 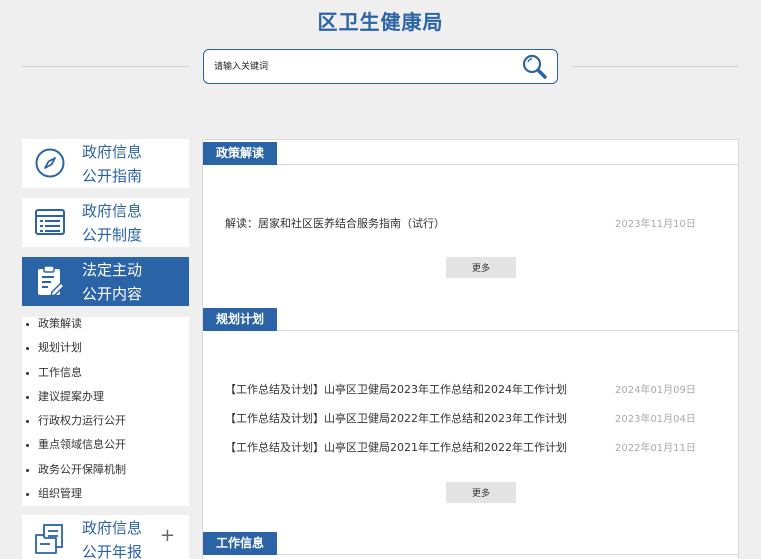 I want to click on sidebar-item-label: 法定主动 公开内容, so click(x=112, y=282).